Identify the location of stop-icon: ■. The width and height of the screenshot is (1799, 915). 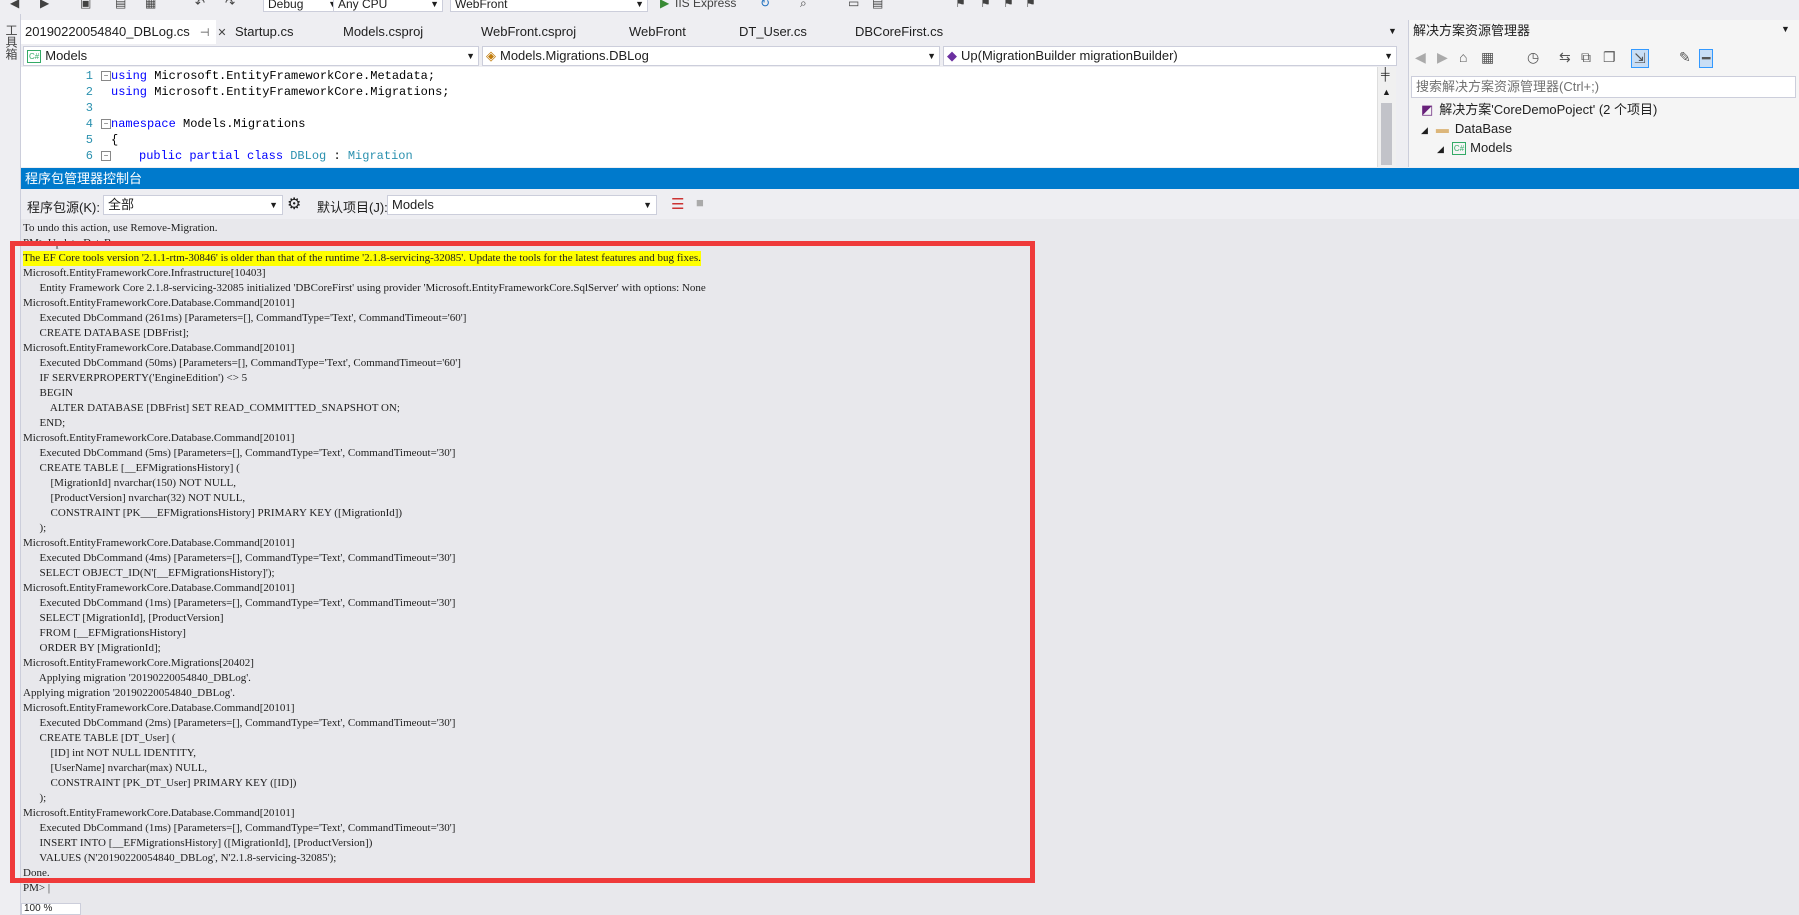
(700, 202).